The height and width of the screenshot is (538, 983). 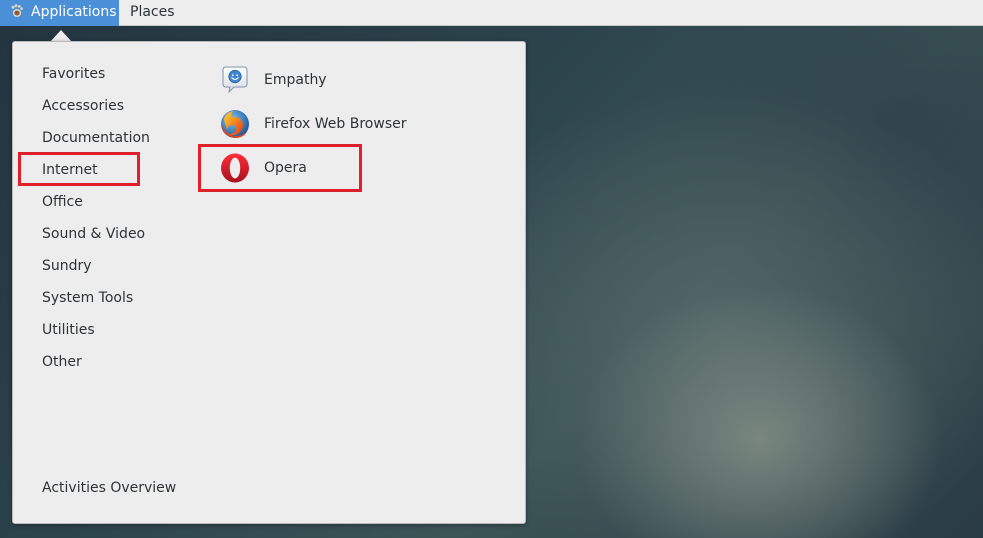 What do you see at coordinates (109, 488) in the screenshot?
I see `activities-overview-button: Activities Overview` at bounding box center [109, 488].